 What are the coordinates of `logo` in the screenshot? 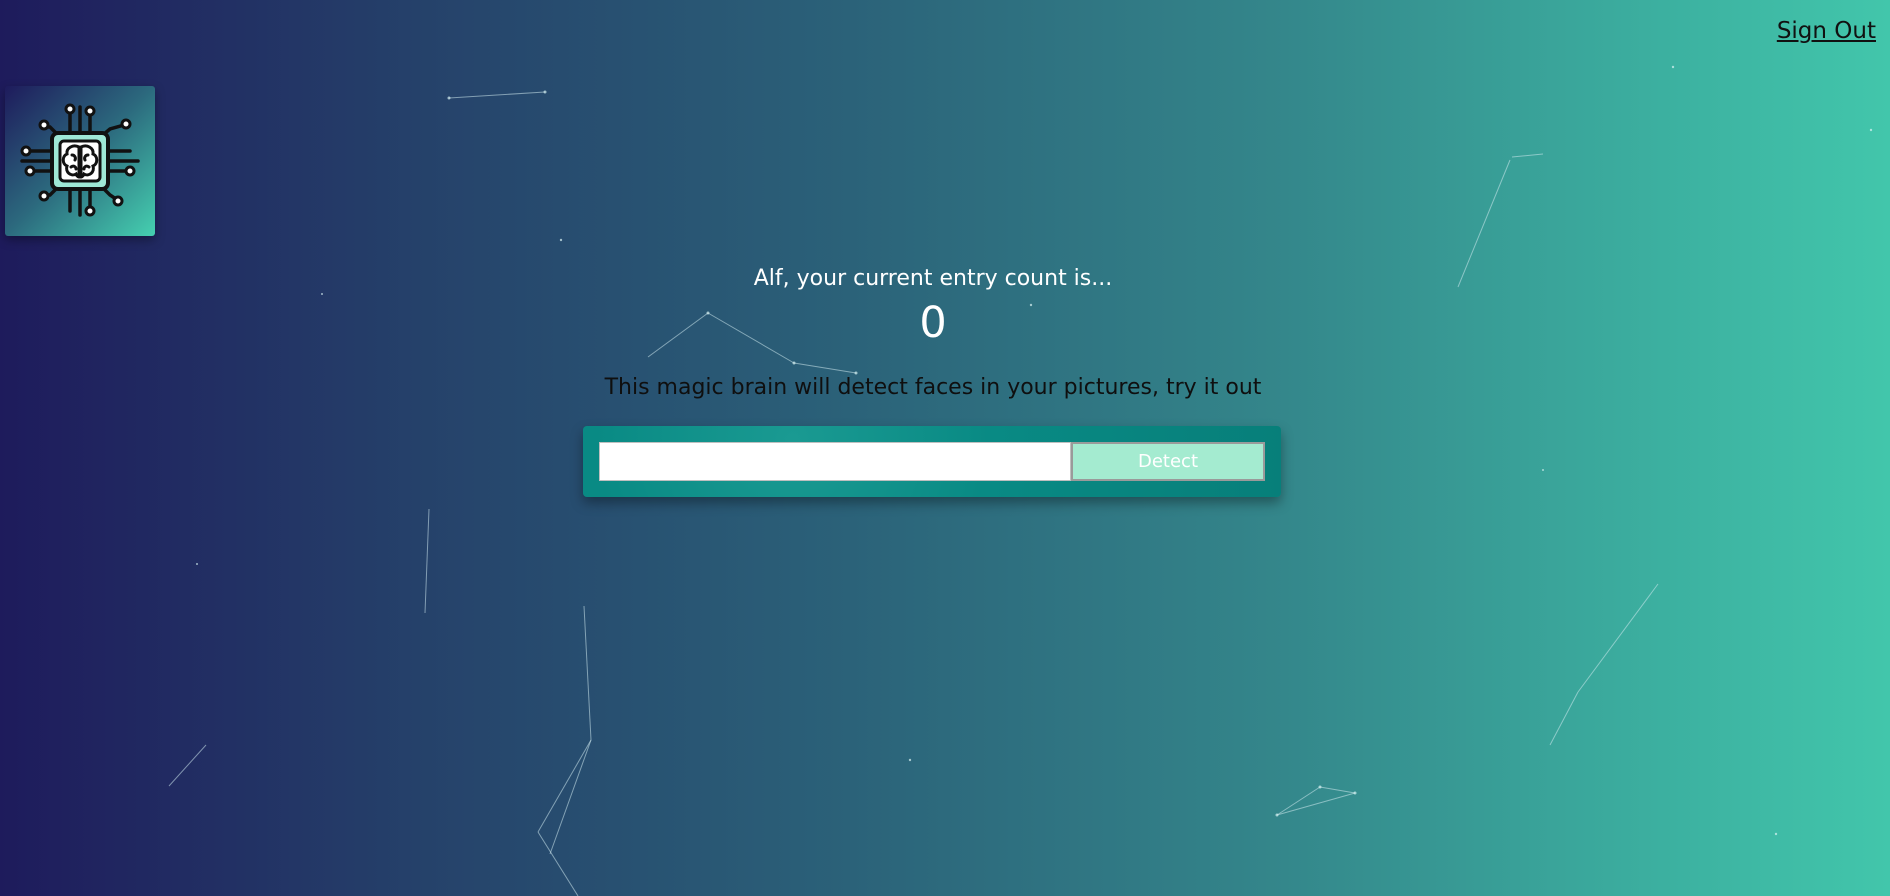 It's located at (80, 161).